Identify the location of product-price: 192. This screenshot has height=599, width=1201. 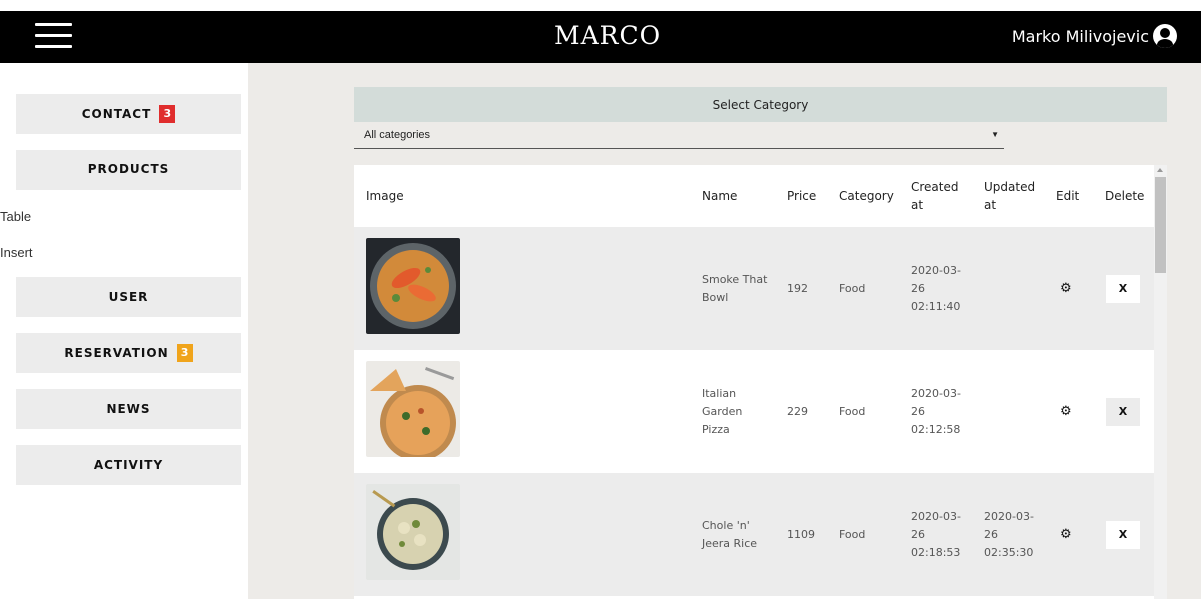
(797, 288).